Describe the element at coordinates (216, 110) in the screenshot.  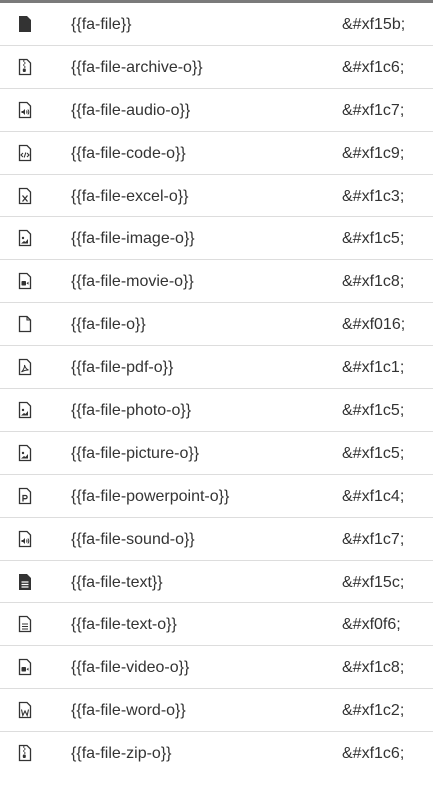
I see `table-row: {{fa-file-audio-o}} &#xf1c7;` at that location.